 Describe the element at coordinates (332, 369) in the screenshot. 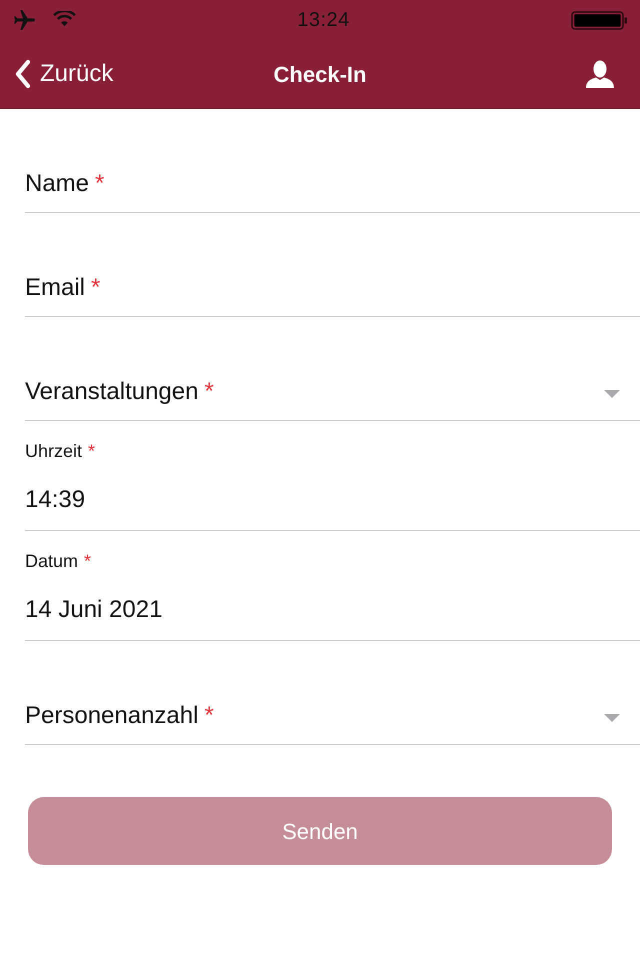

I see `dropdown-field: Veranstaltungen *` at that location.